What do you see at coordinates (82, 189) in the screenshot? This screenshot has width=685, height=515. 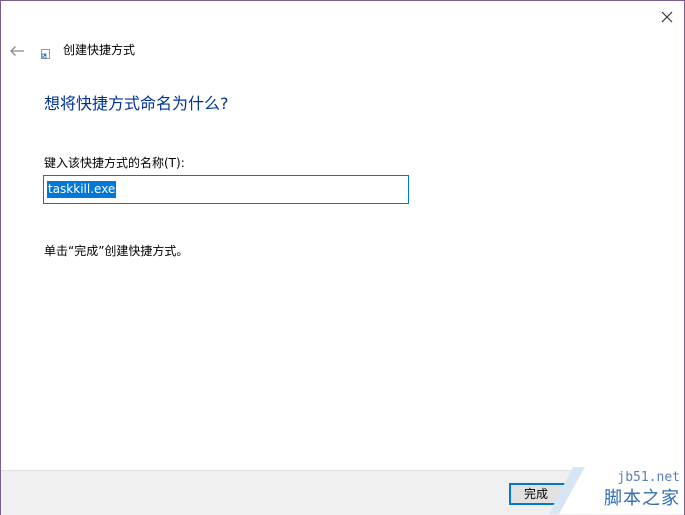 I see `shortcut-name-value: taskkill.exe` at bounding box center [82, 189].